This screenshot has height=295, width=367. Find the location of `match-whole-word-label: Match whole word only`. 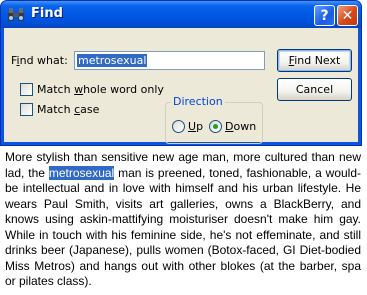

match-whole-word-label: Match whole word only is located at coordinates (100, 89).